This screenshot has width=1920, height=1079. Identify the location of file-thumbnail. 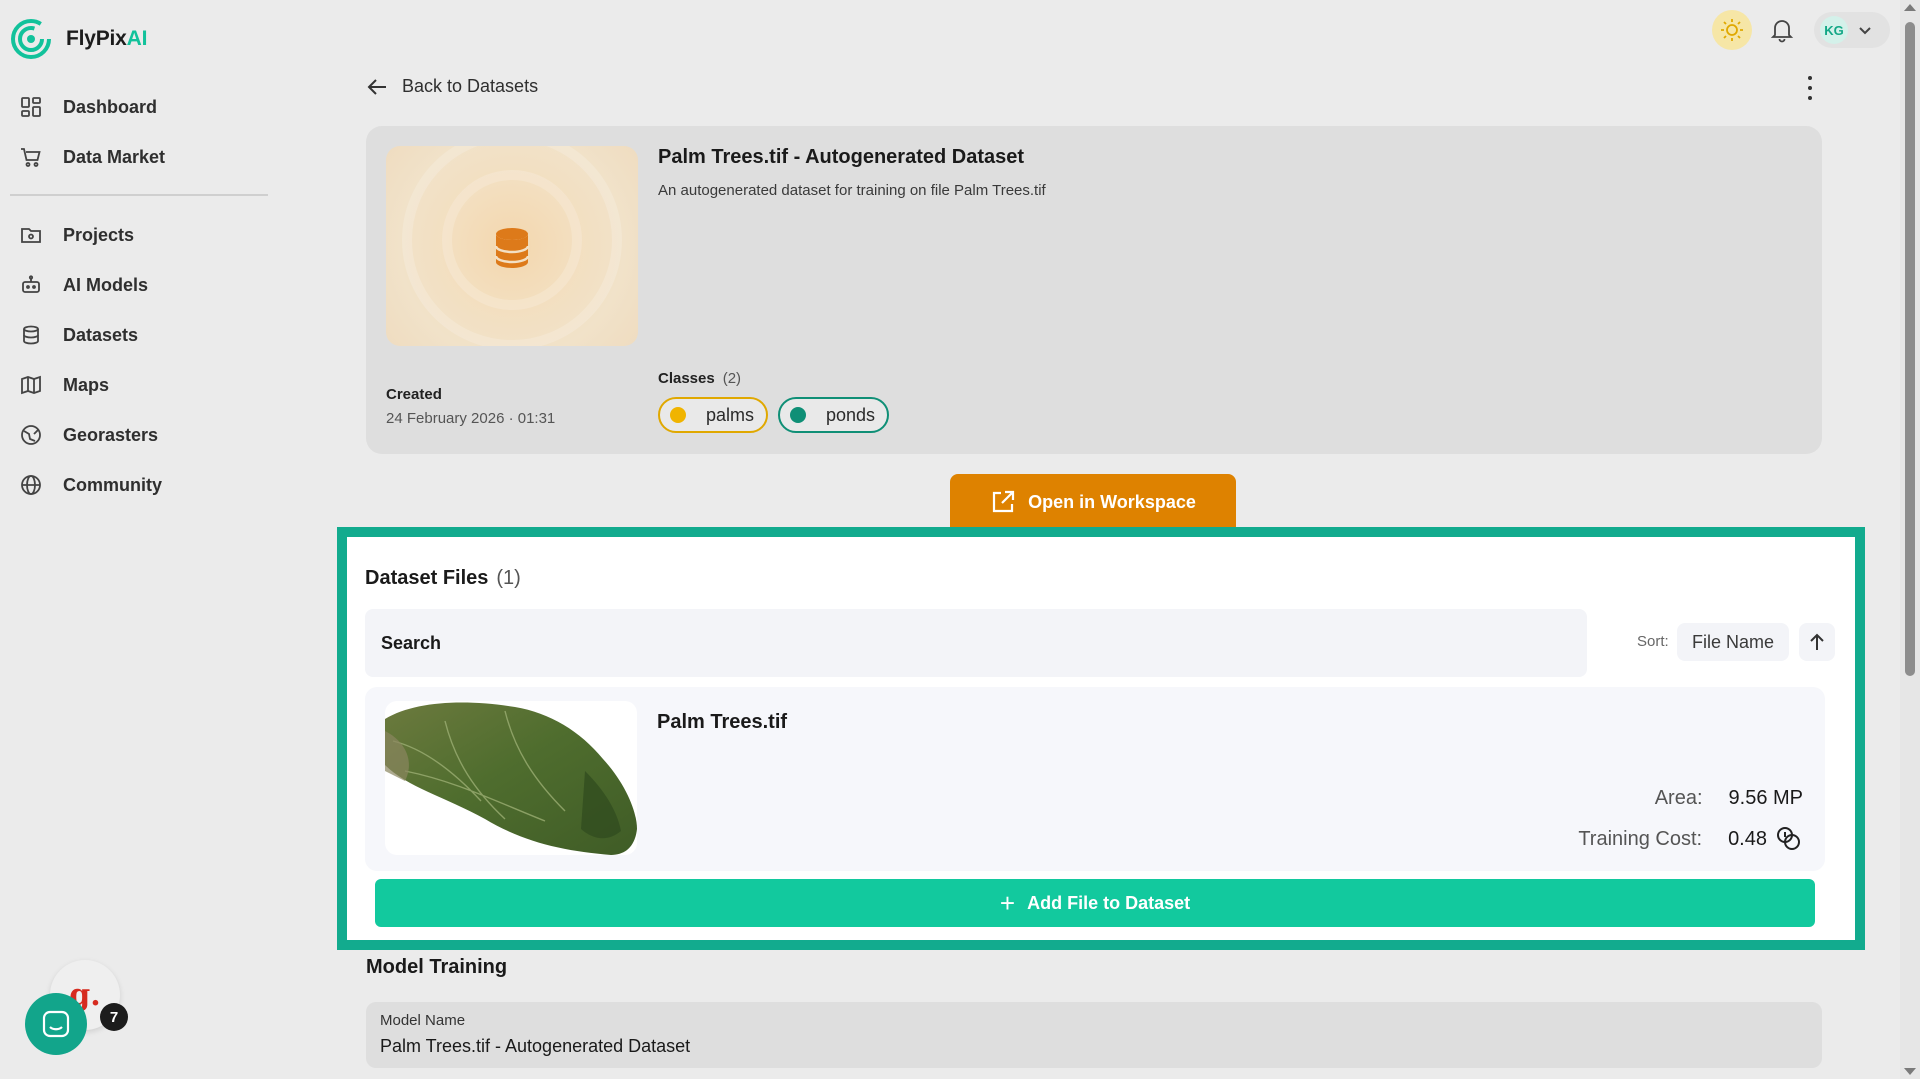
(511, 778).